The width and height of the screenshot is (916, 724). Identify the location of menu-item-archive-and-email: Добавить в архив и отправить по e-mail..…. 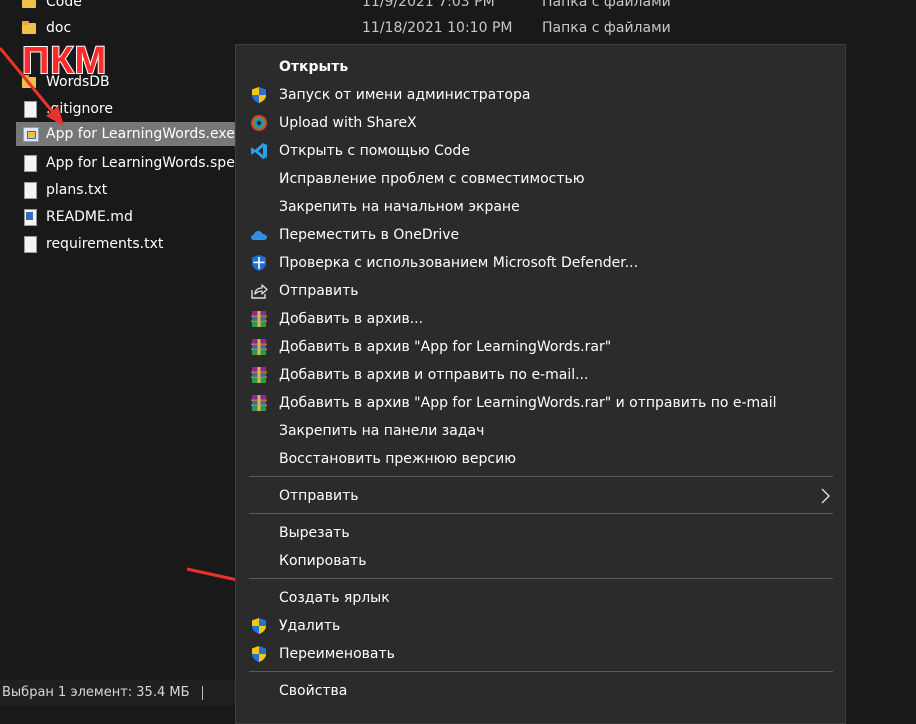
(540, 375).